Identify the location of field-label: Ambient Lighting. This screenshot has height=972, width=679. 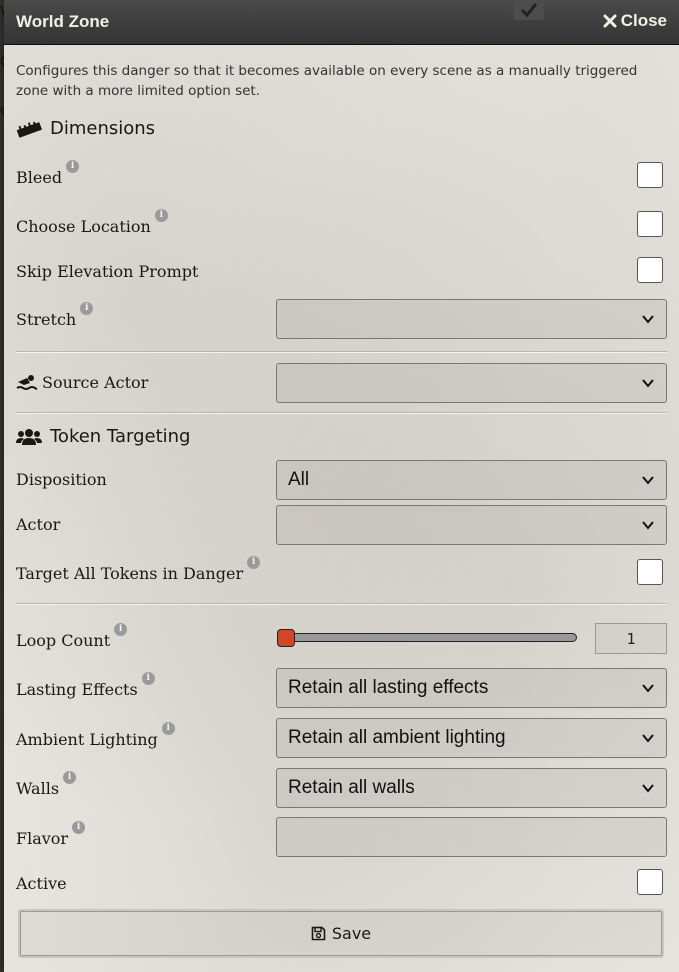
(87, 739).